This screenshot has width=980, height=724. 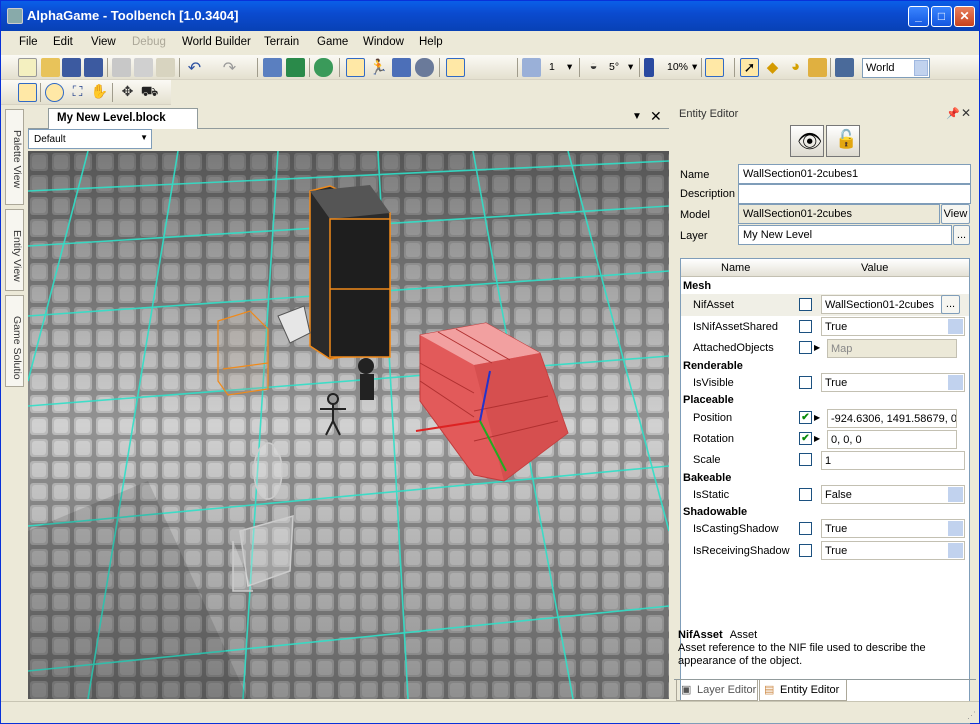 What do you see at coordinates (401, 67) in the screenshot?
I see `material-icon` at bounding box center [401, 67].